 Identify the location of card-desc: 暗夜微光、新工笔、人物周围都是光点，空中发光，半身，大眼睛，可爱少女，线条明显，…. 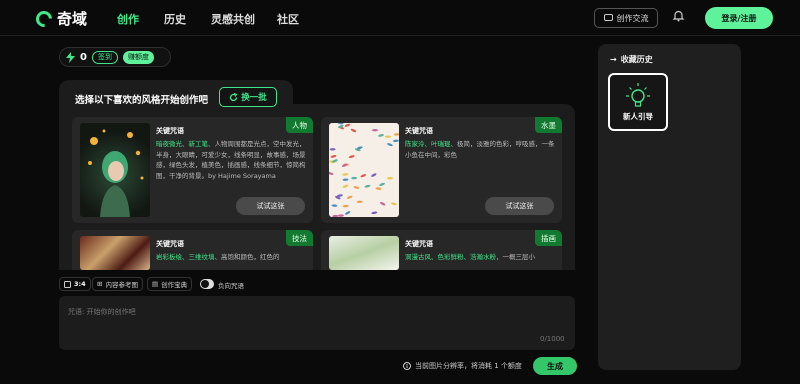
(231, 160).